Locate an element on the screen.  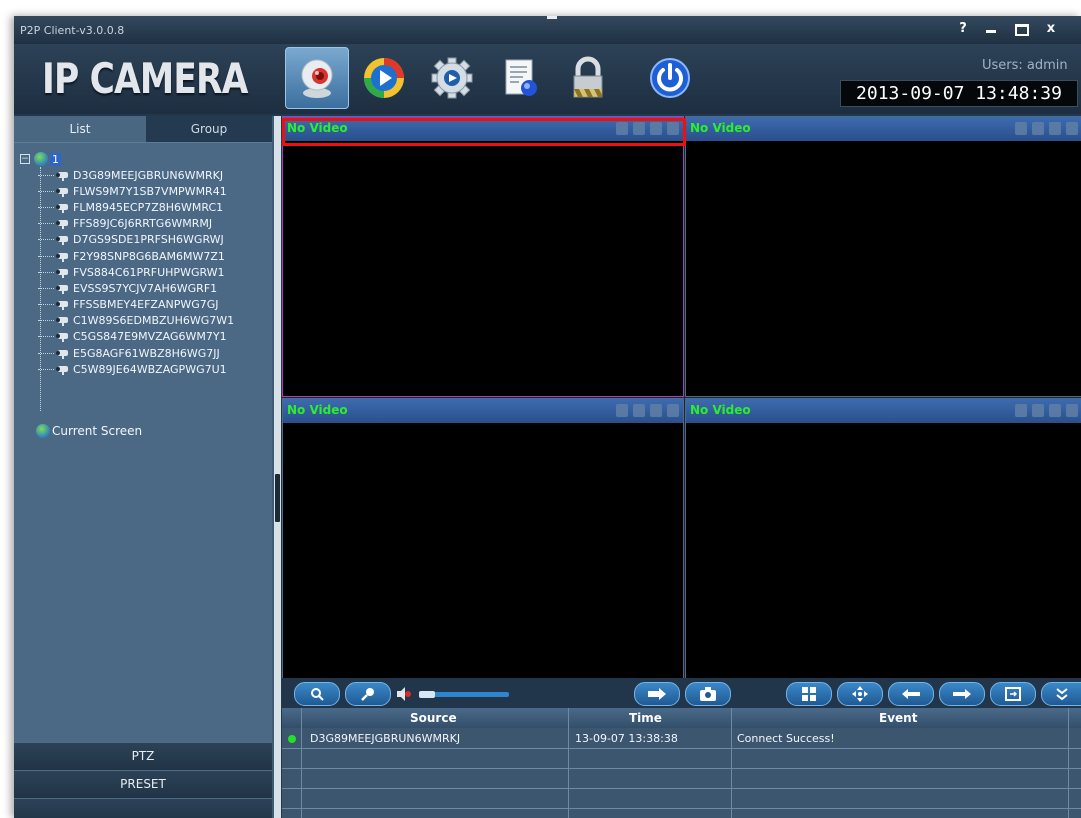
tab-group: Group is located at coordinates (209, 129).